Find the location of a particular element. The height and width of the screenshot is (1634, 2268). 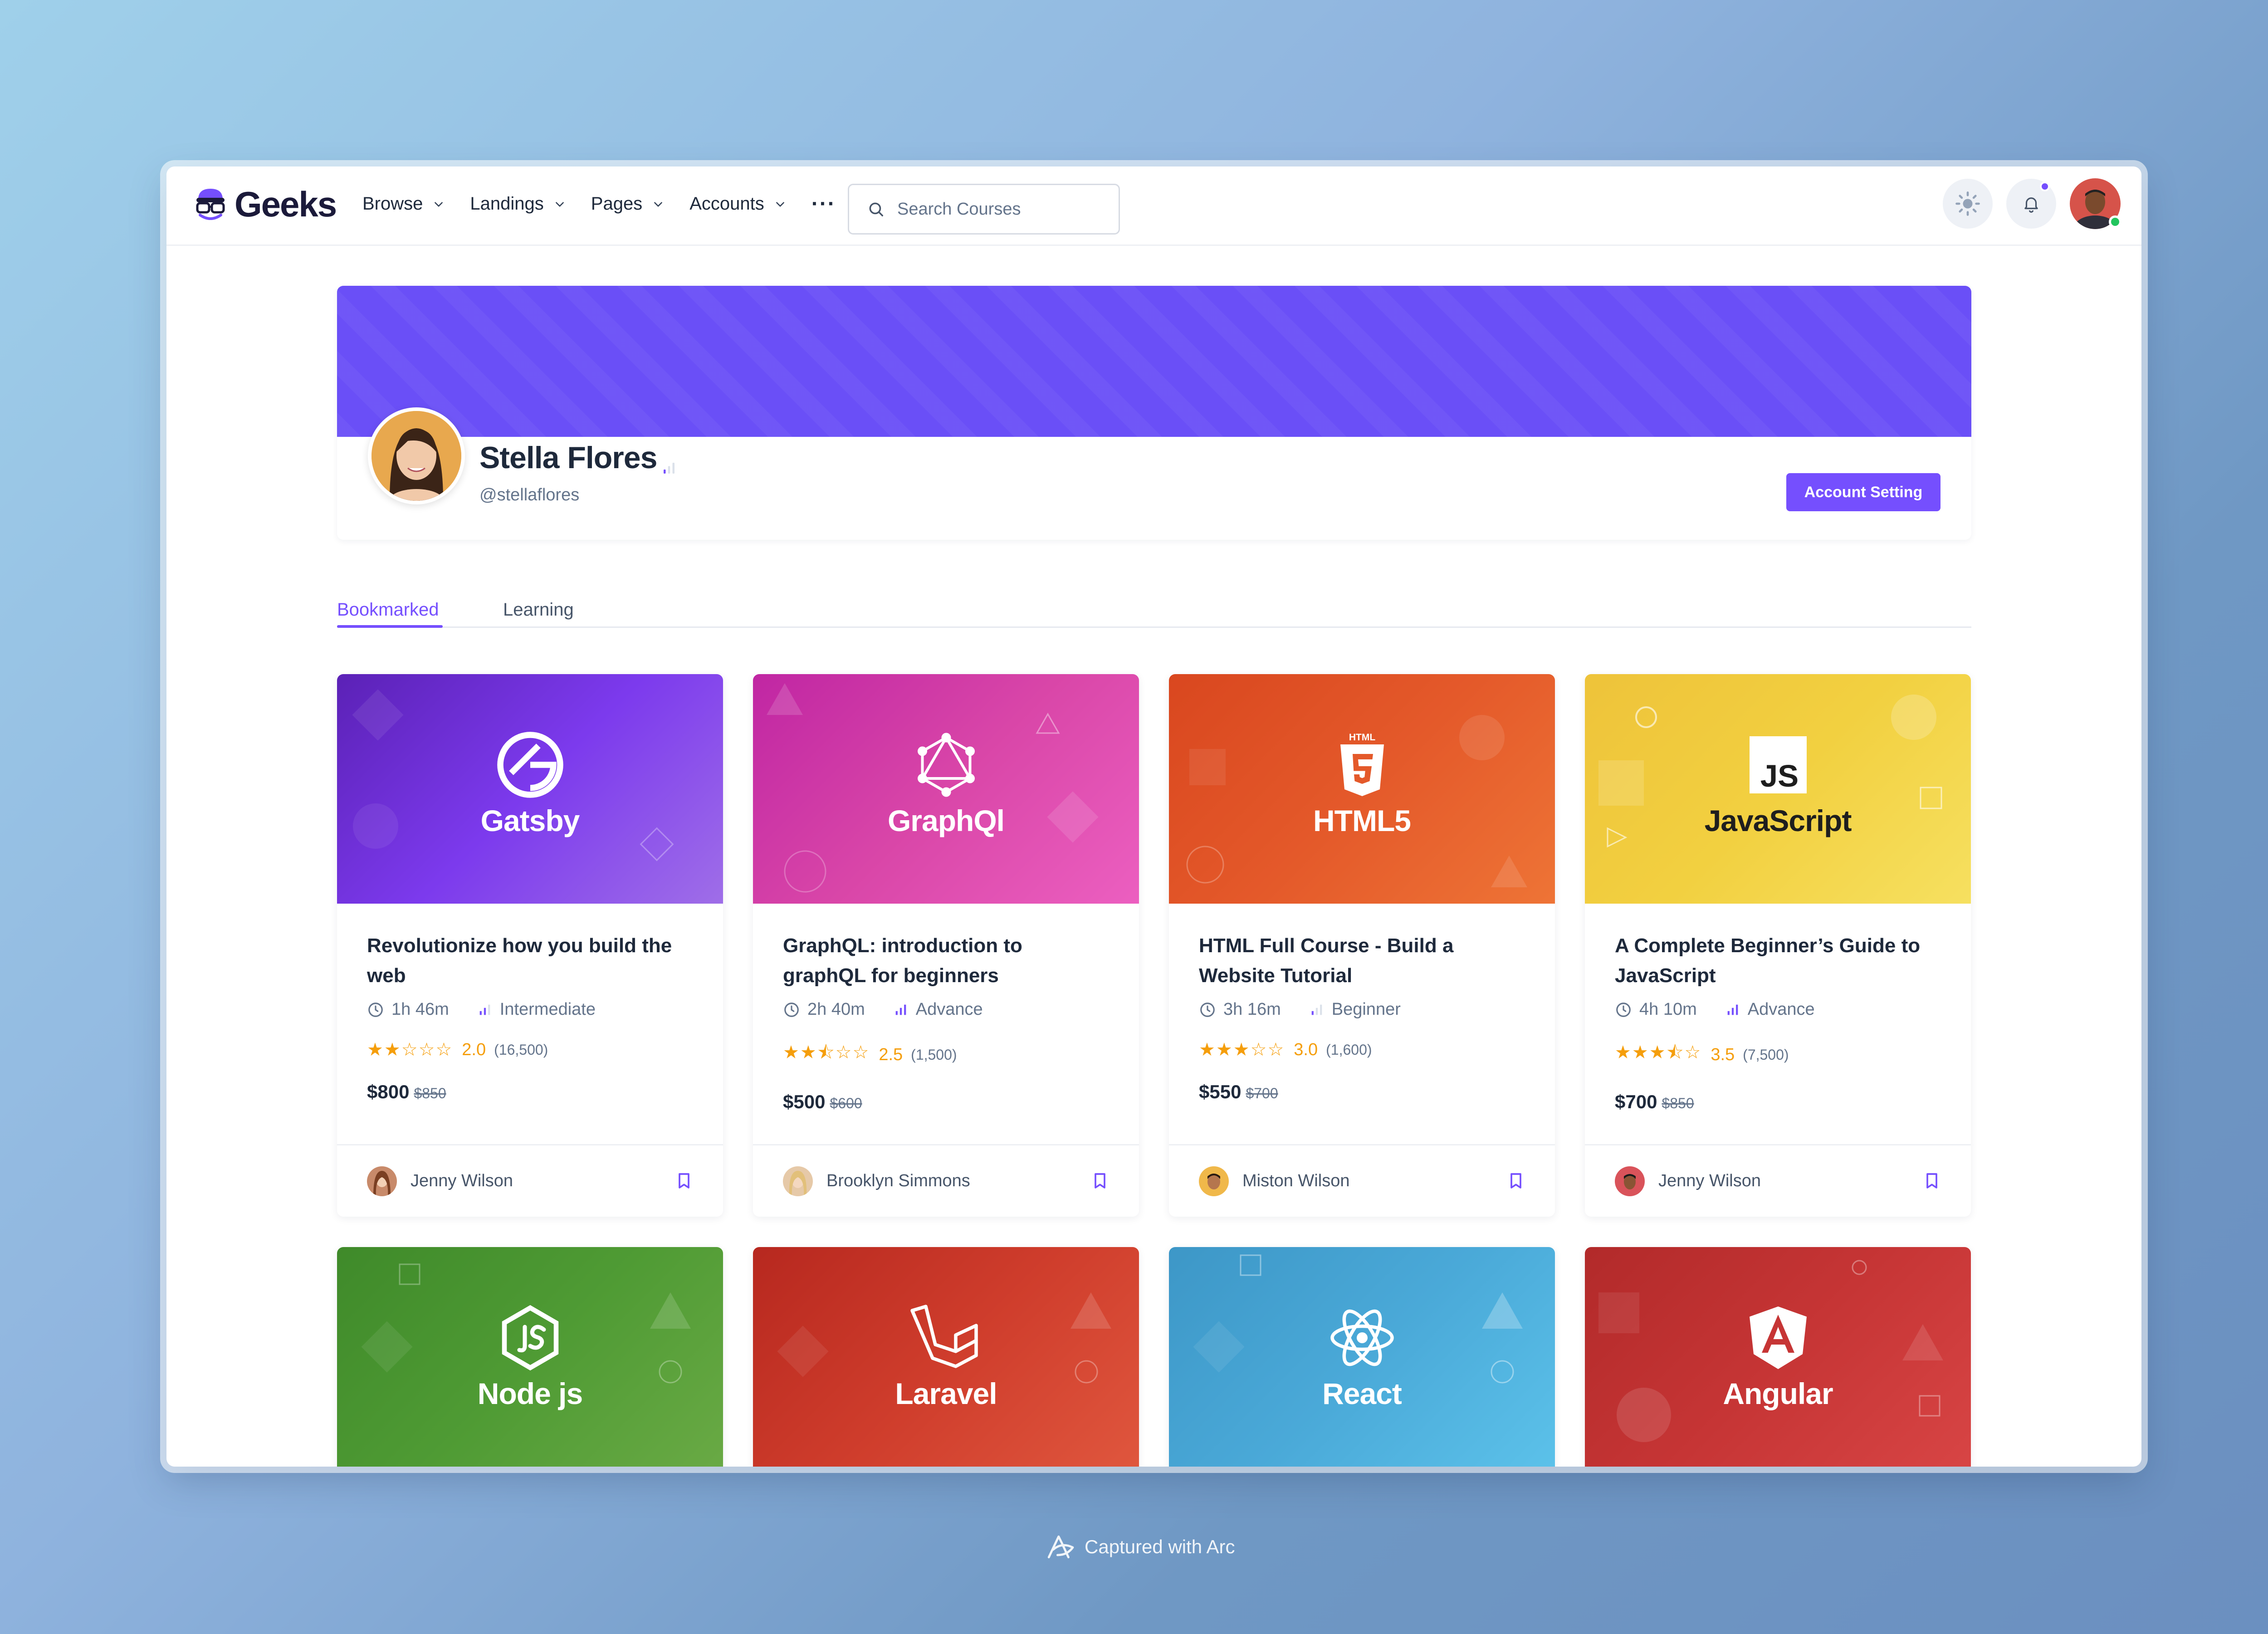

course-meta: 1h 46m Intermediate is located at coordinates (530, 1009).